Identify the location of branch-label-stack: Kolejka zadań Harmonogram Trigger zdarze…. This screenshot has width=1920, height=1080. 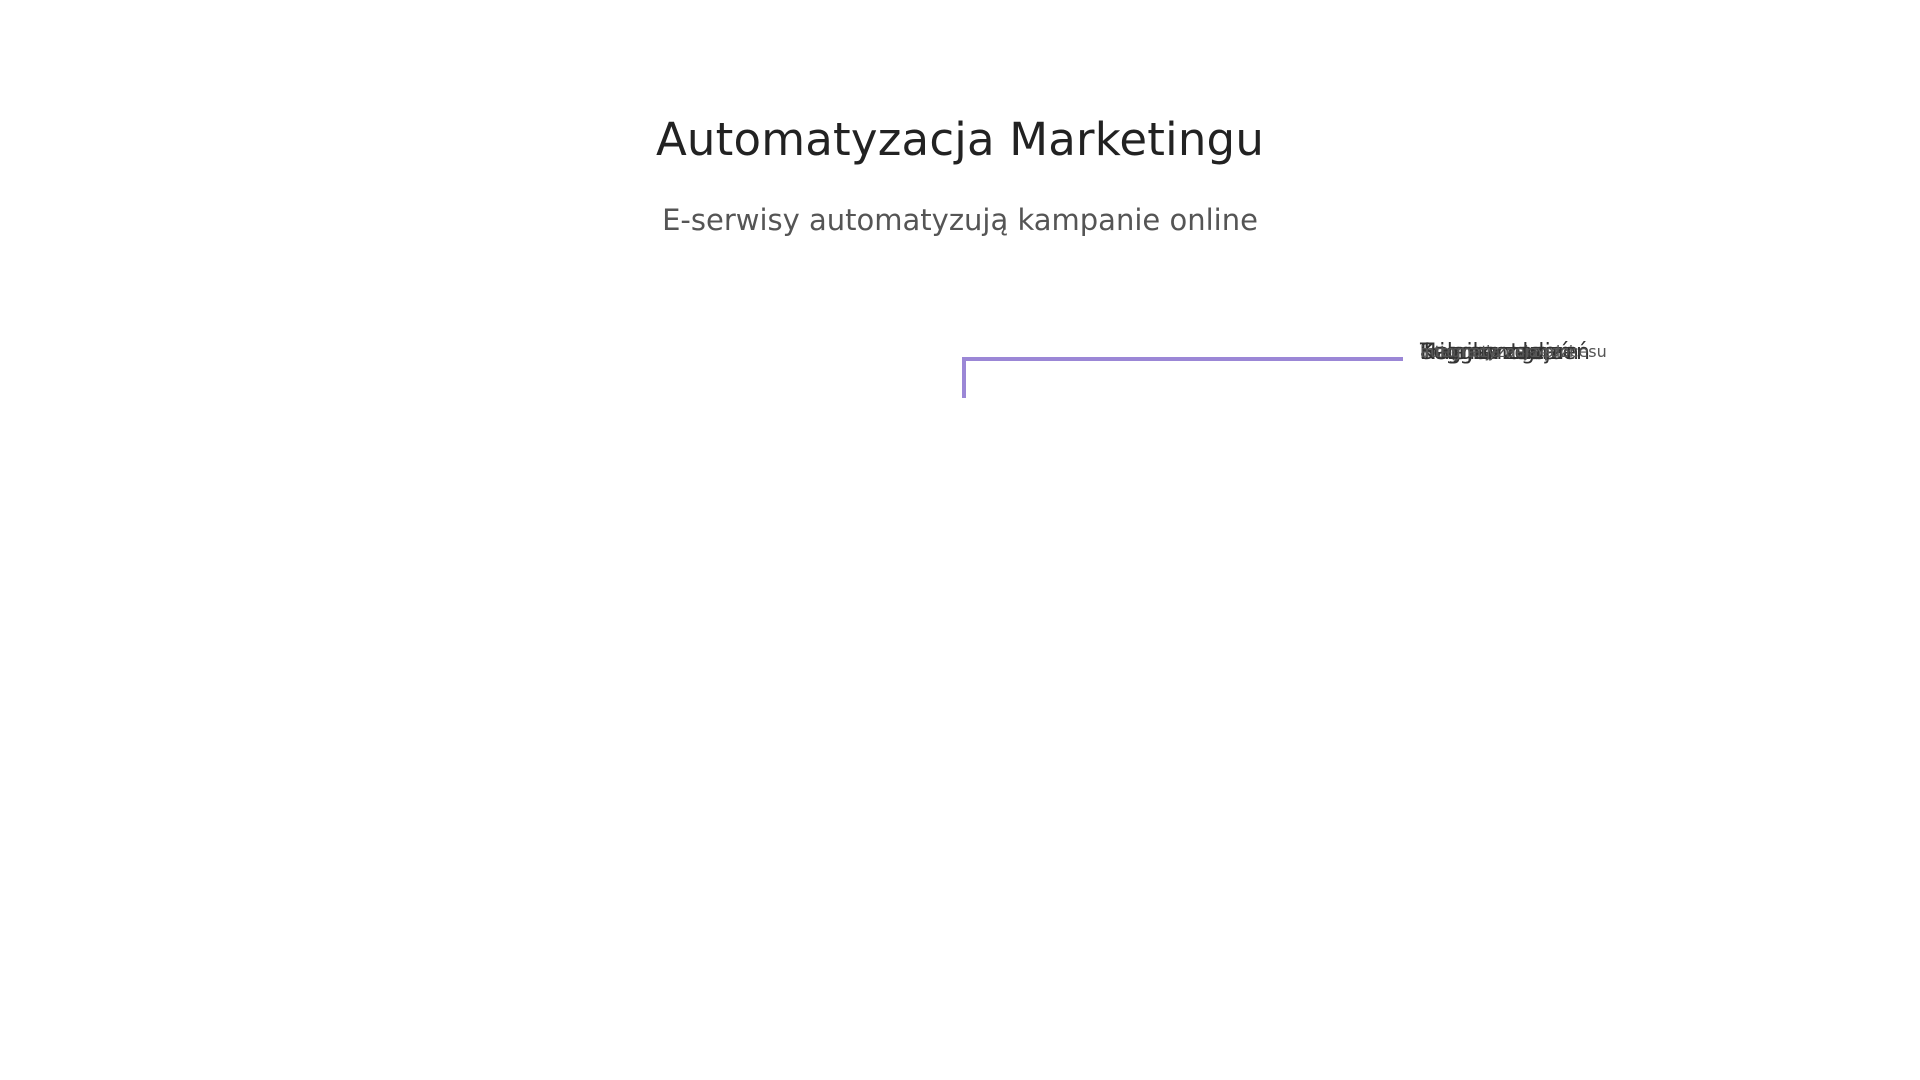
(1540, 360).